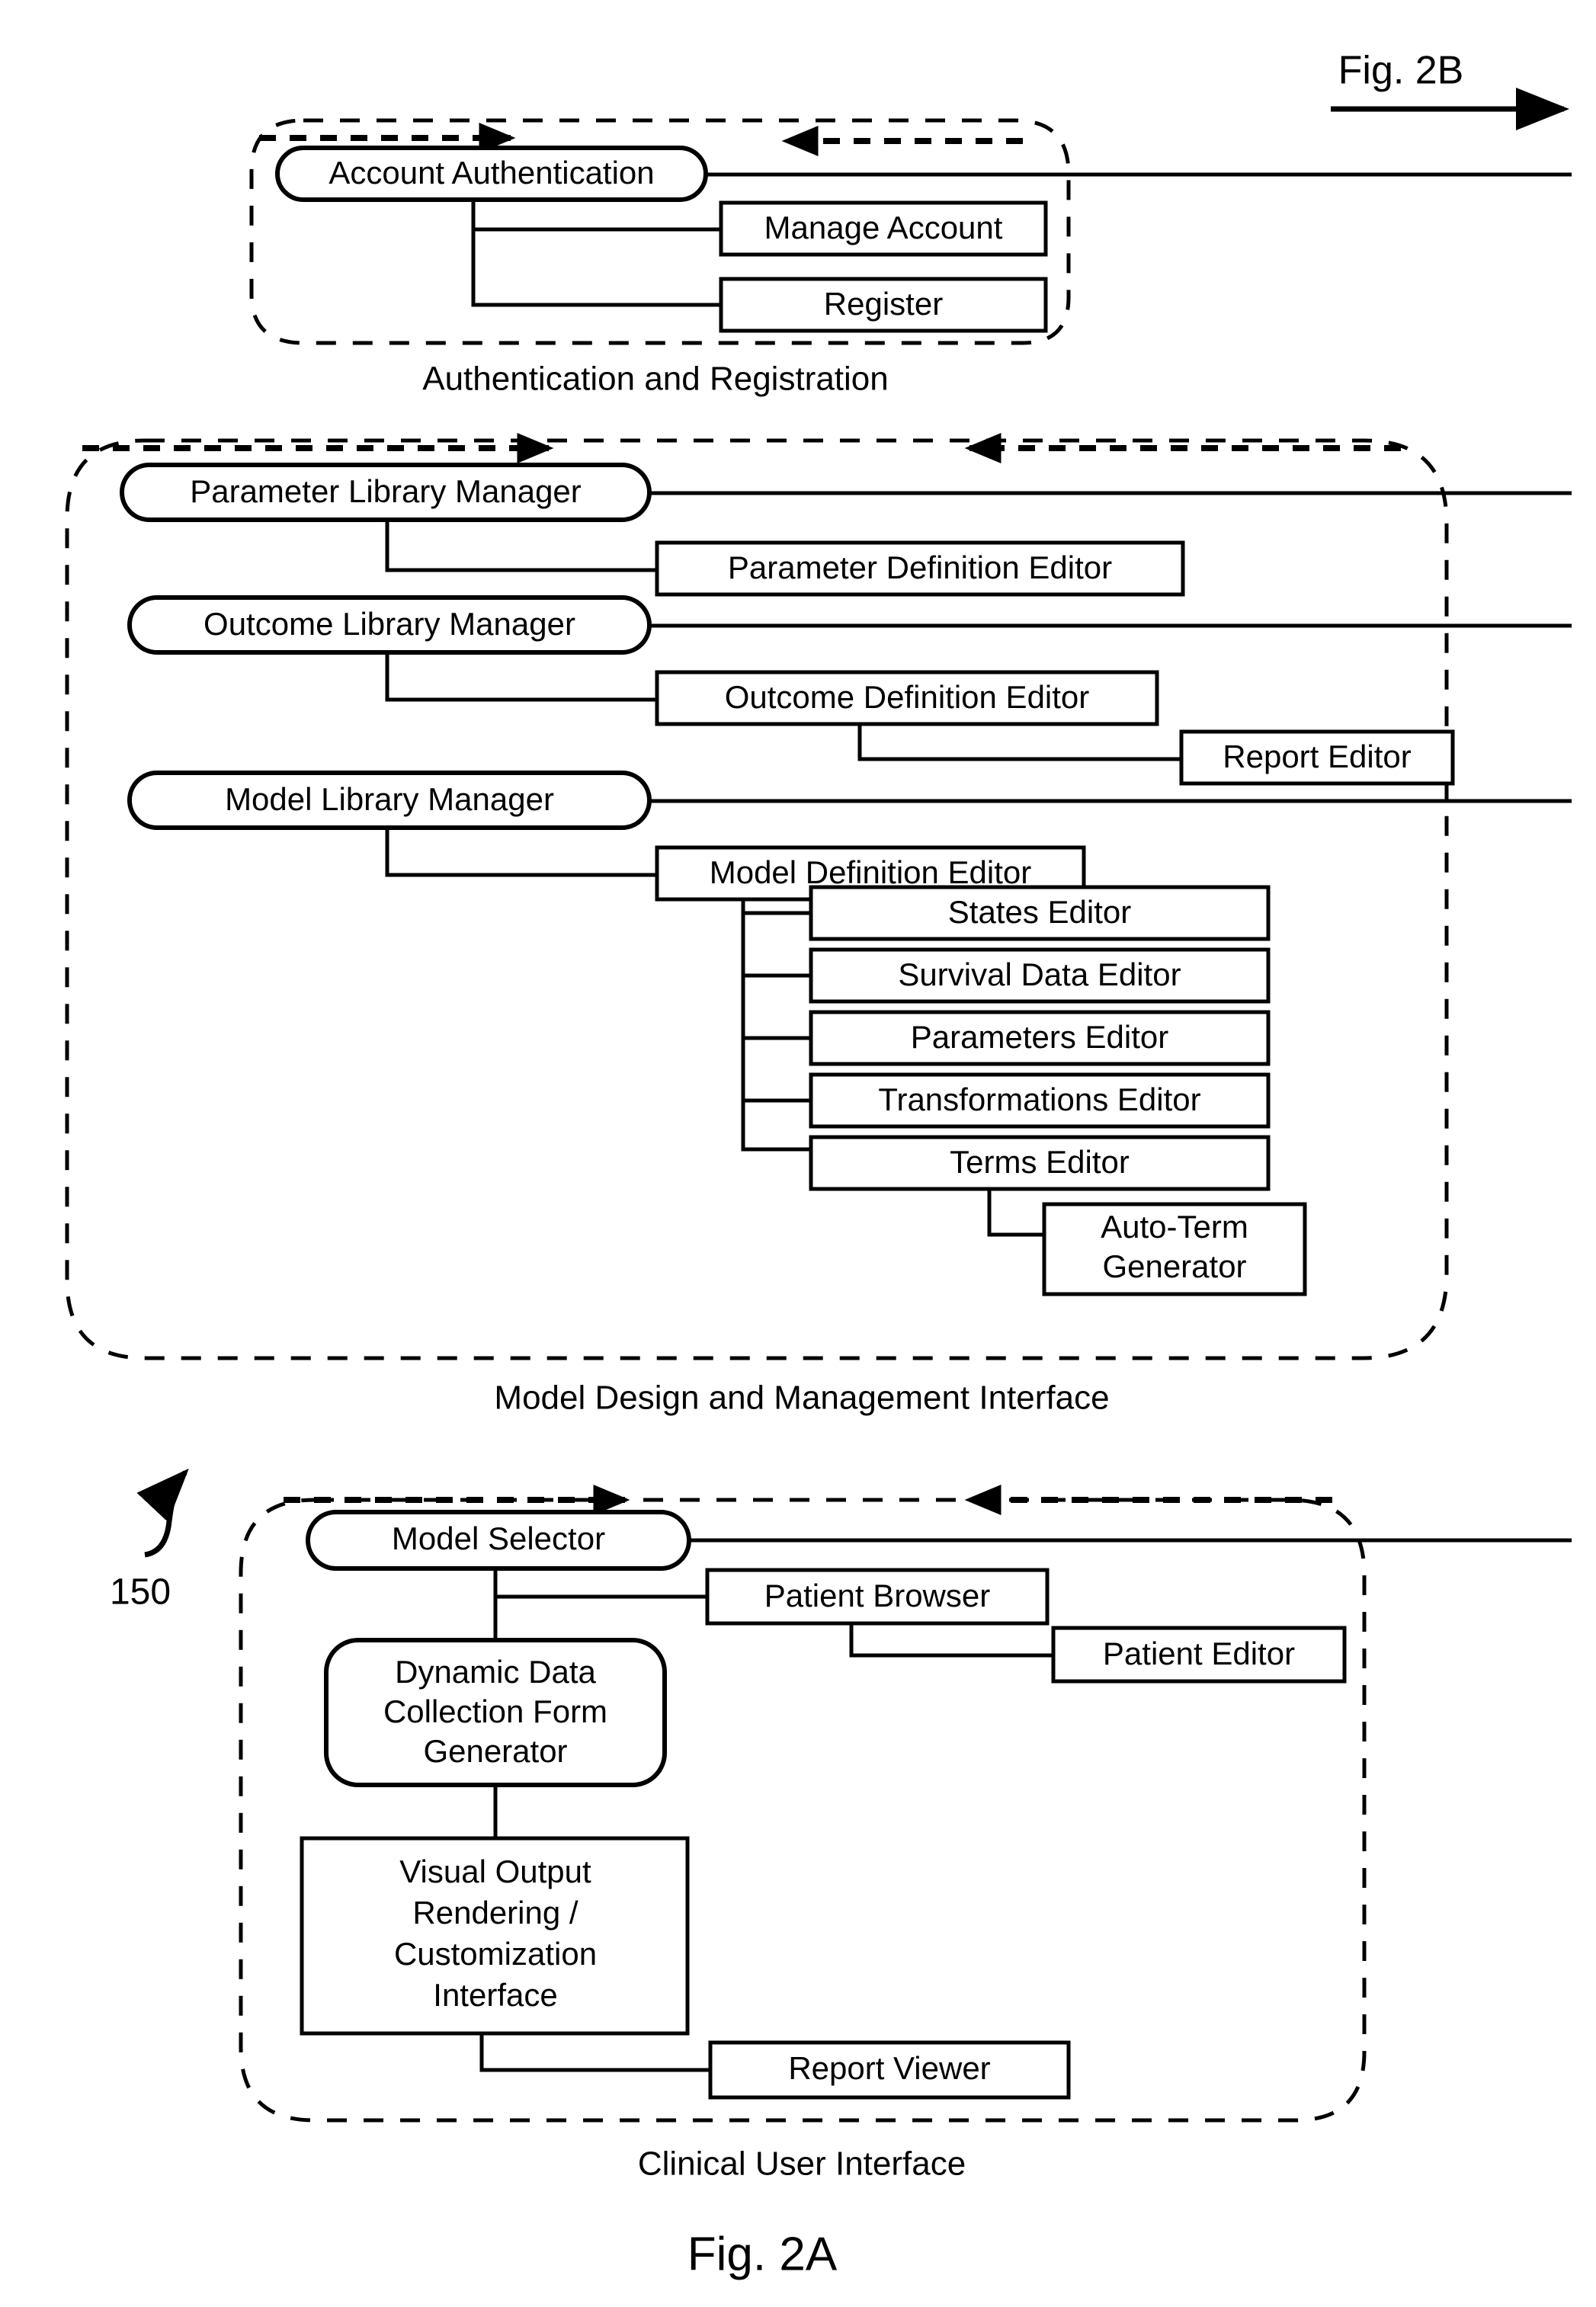 This screenshot has width=1596, height=2307. What do you see at coordinates (951, 1640) in the screenshot?
I see `connector-patient-browser-to-patient-editor` at bounding box center [951, 1640].